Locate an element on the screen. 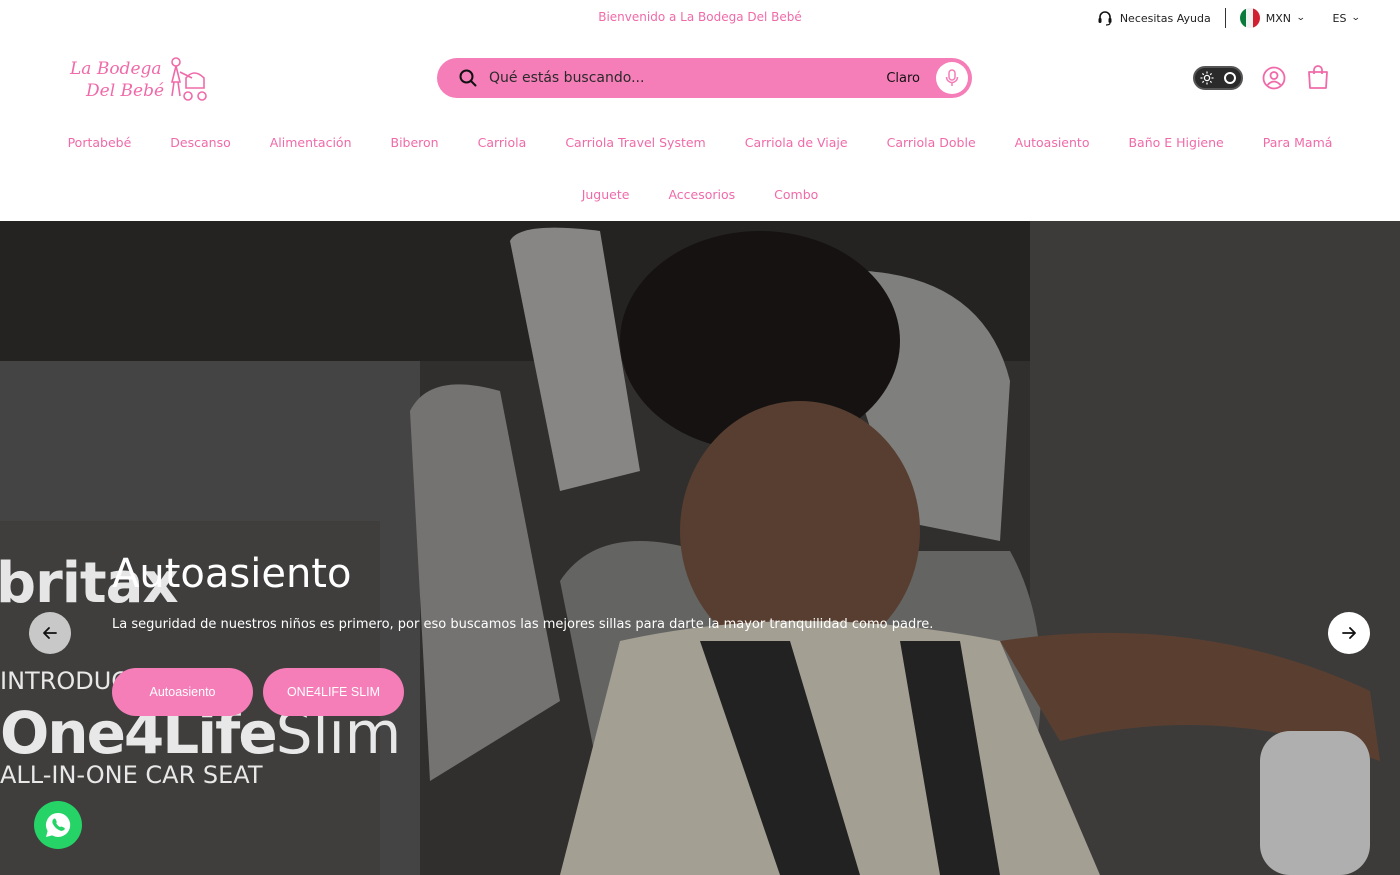  hero-primary-button: Autoasiento is located at coordinates (182, 692).